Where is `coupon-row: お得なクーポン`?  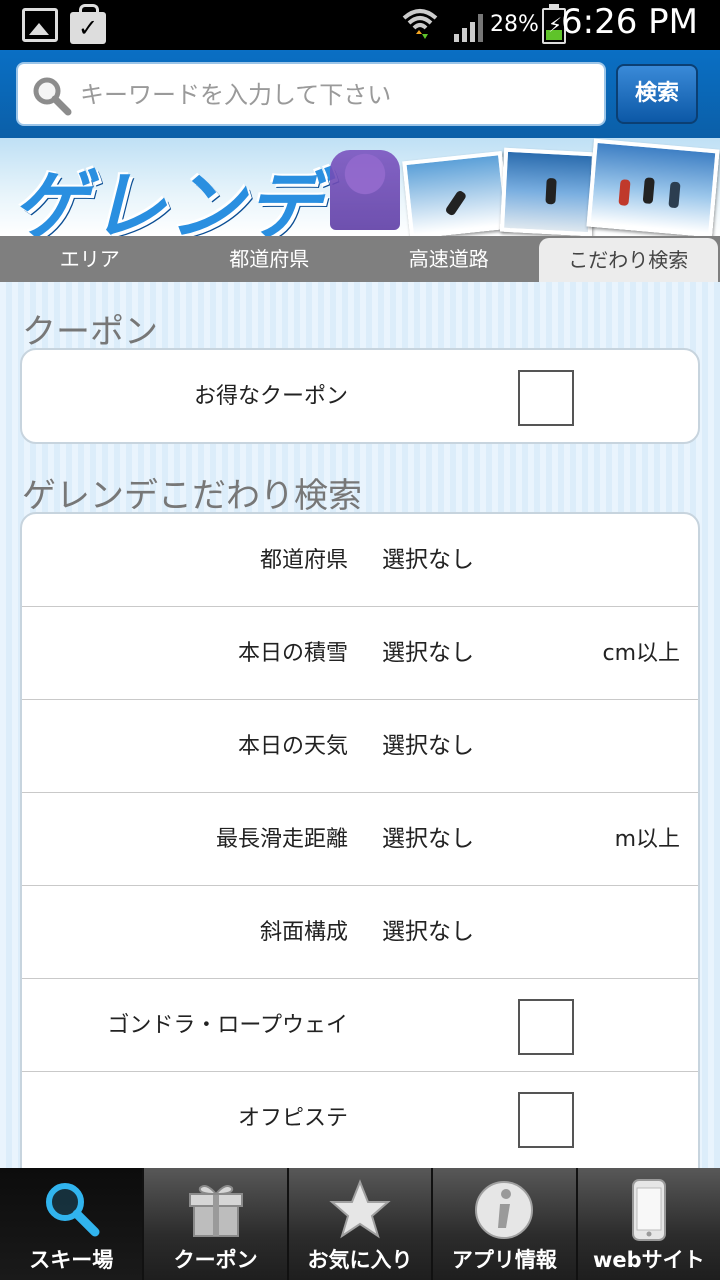 coupon-row: お得なクーポン is located at coordinates (360, 396).